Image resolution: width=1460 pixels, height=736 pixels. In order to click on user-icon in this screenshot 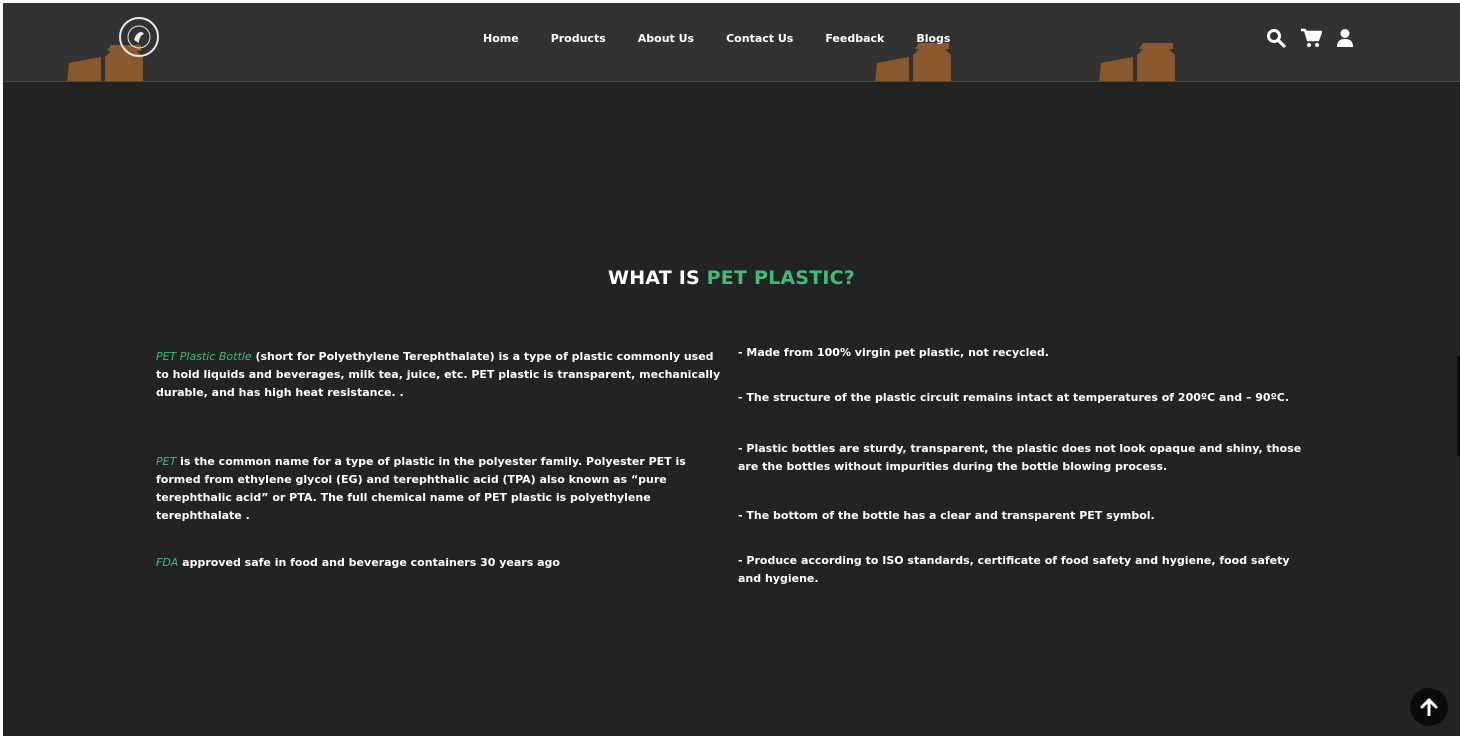, I will do `click(1345, 38)`.